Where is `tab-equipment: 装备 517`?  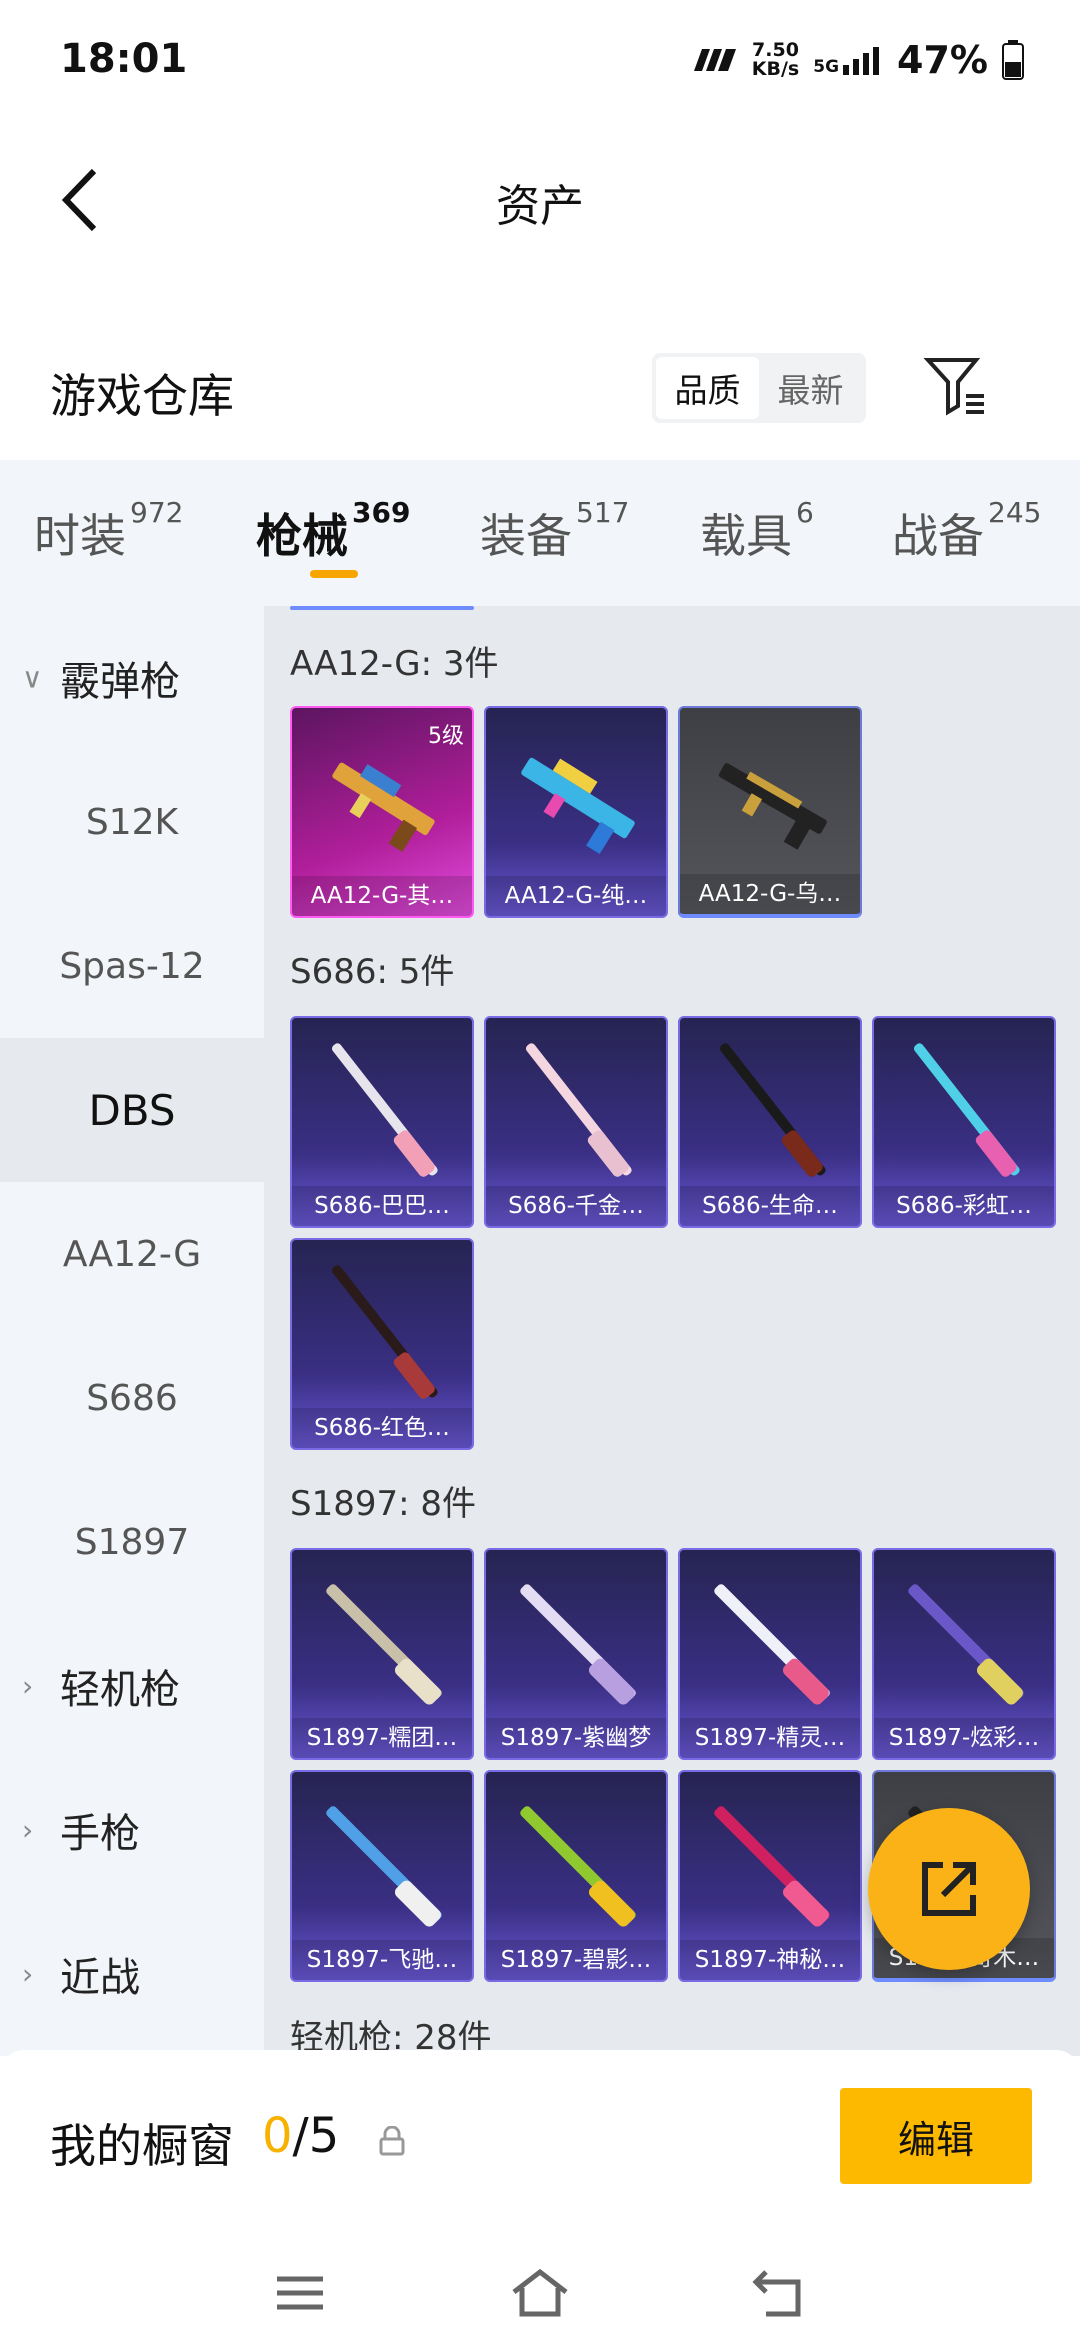
tab-equipment: 装备 517 is located at coordinates (554, 531).